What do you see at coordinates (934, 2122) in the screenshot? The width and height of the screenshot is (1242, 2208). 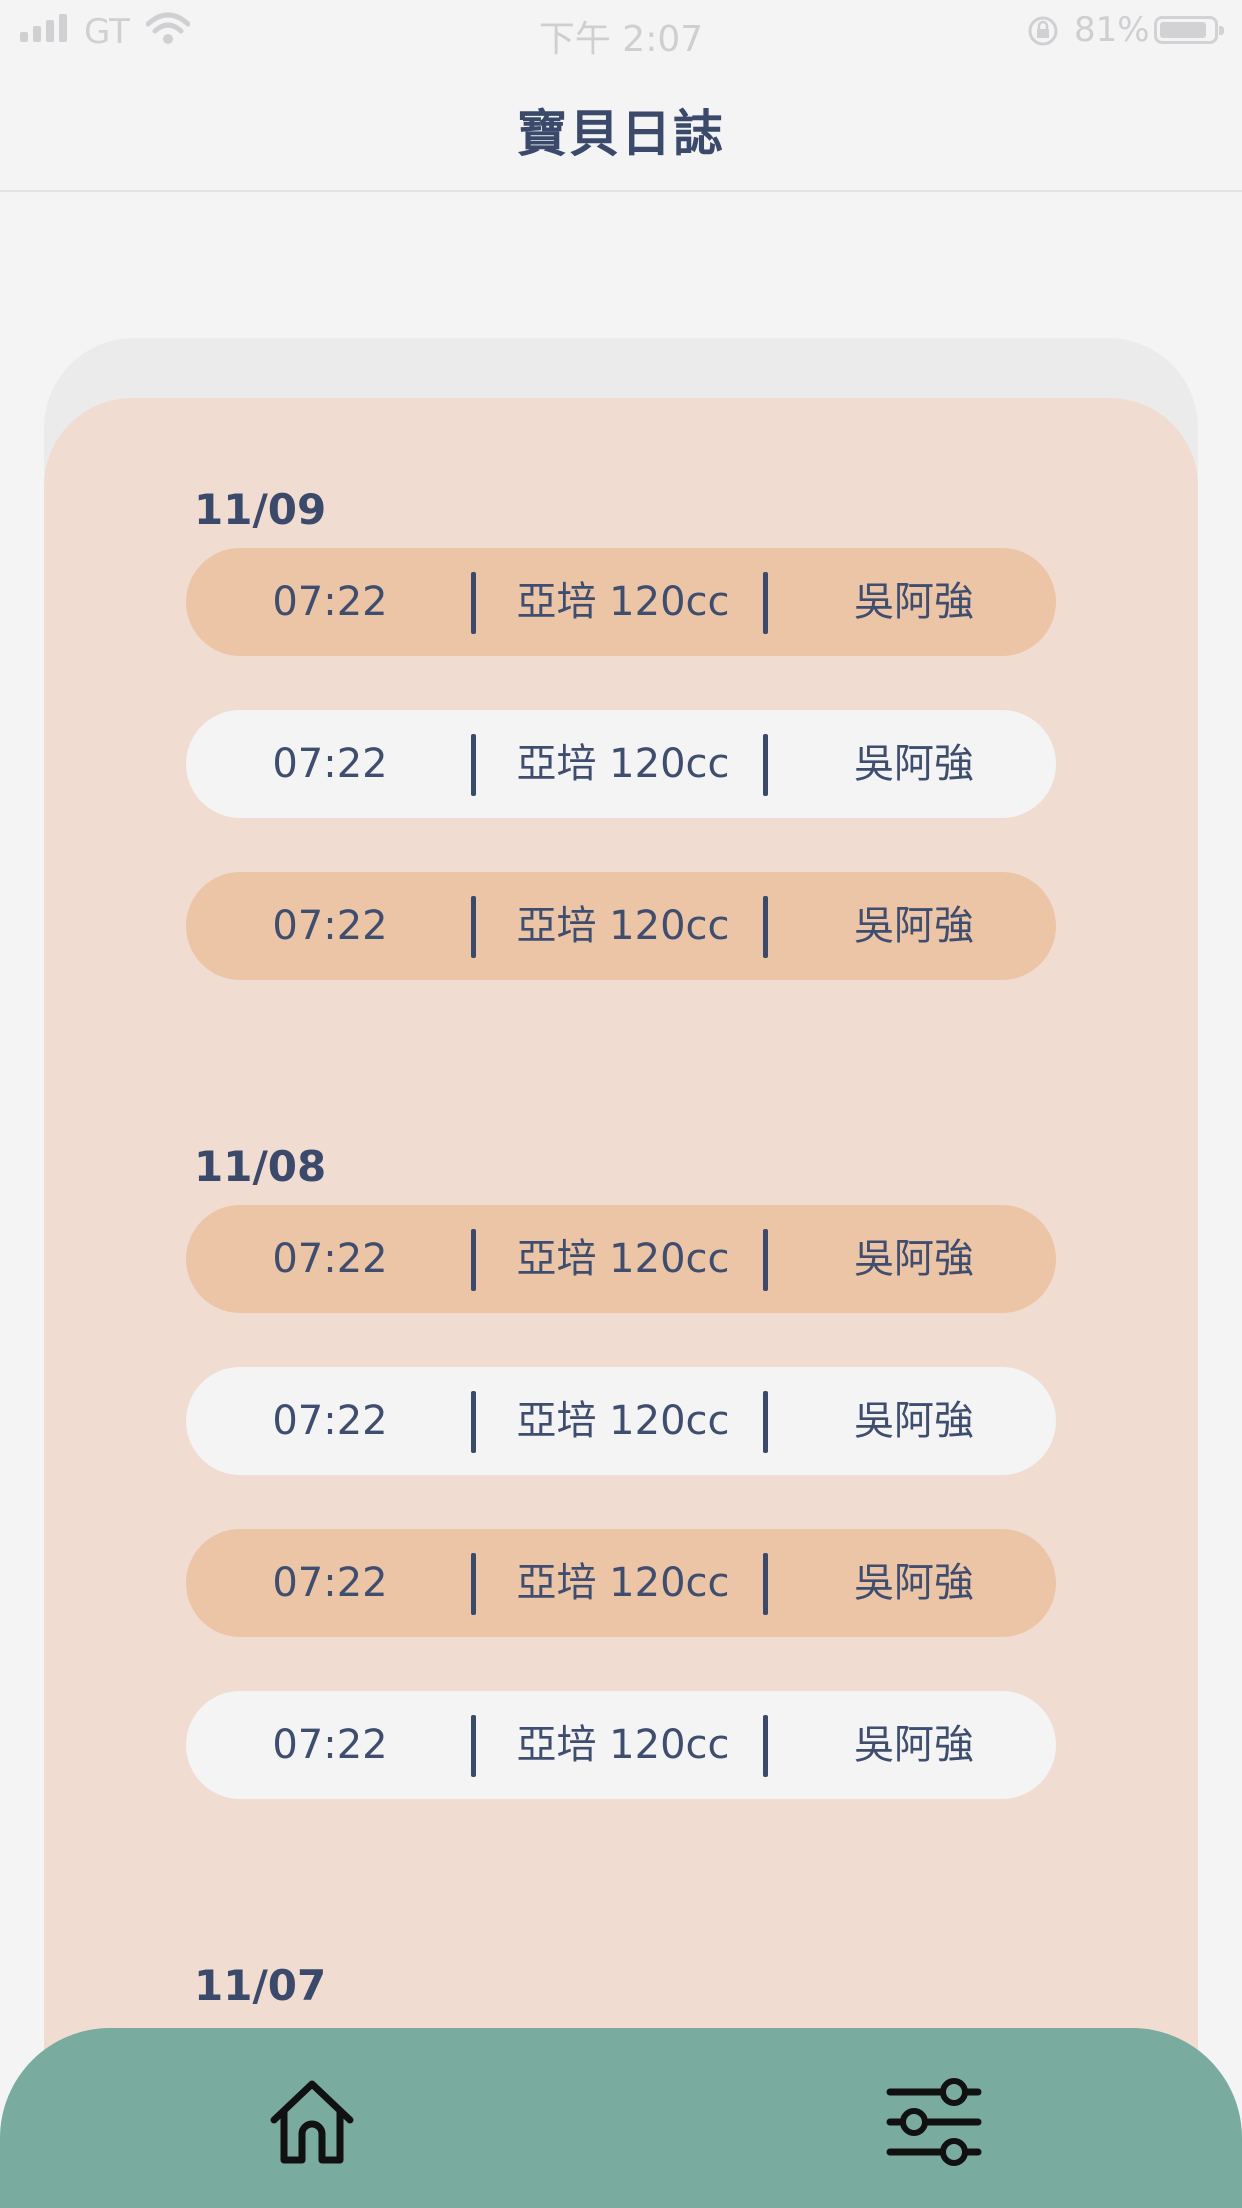 I see `sliders-icon` at bounding box center [934, 2122].